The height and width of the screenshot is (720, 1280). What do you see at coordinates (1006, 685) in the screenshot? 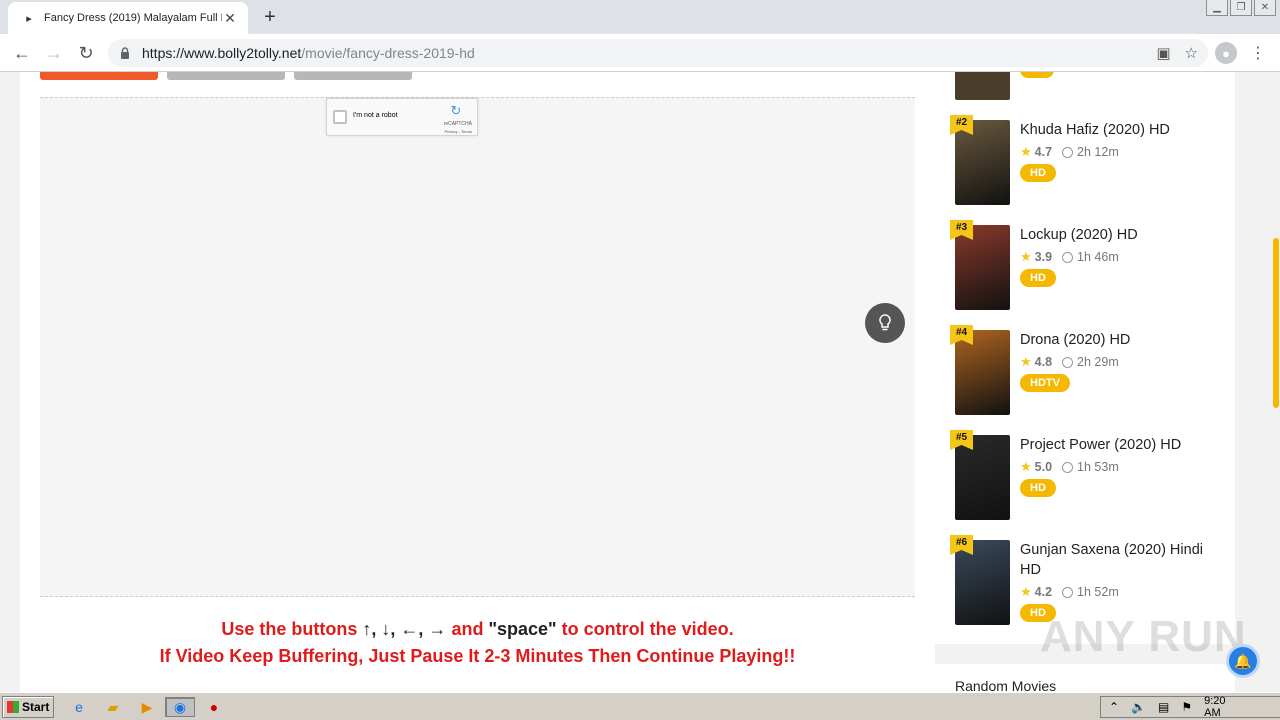
I see `random-movies-title: Random Movies` at bounding box center [1006, 685].